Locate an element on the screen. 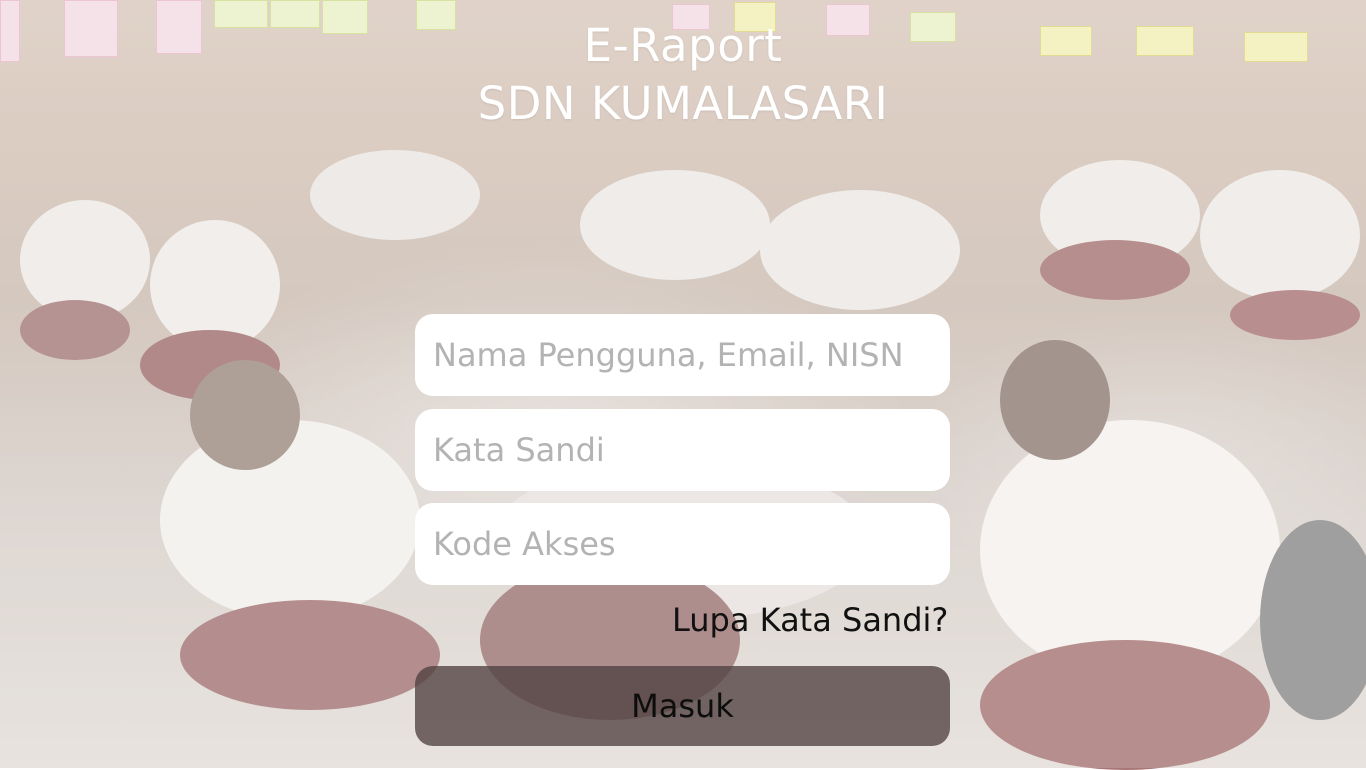  username-field is located at coordinates (682, 355).